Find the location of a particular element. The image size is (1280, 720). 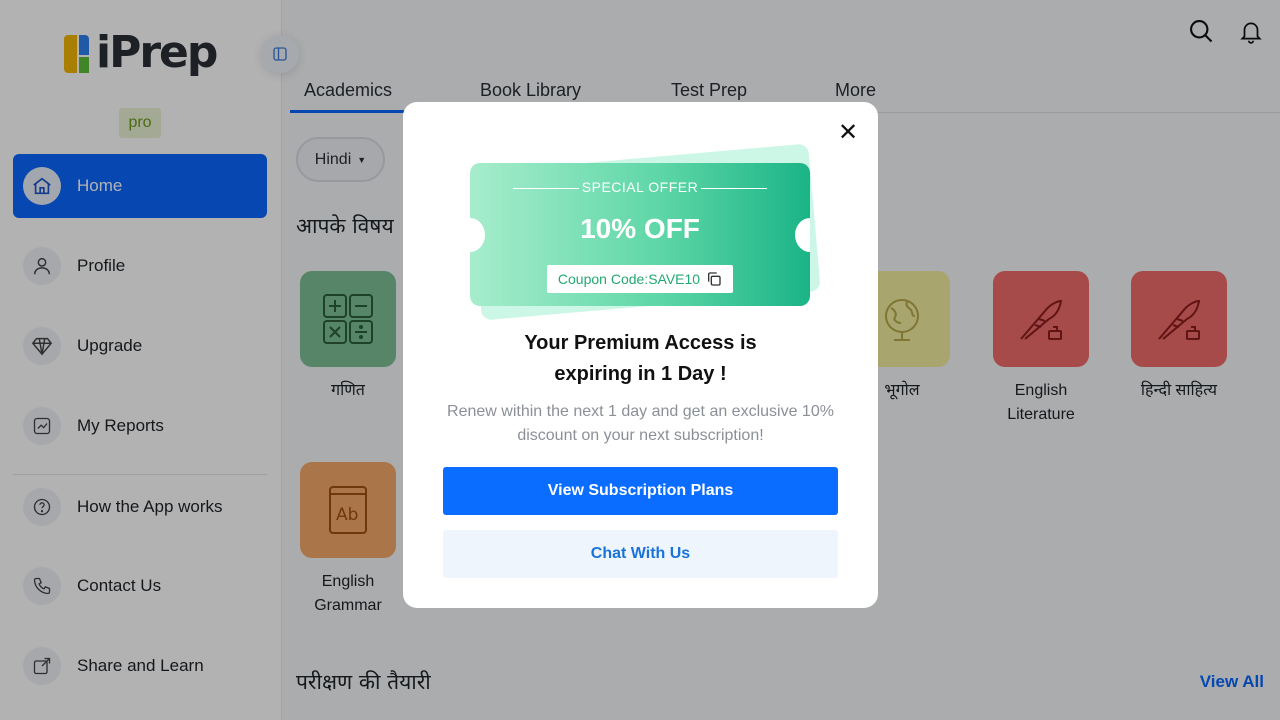

modal-title-line2: expiring in 1 Day ! is located at coordinates (640, 374).